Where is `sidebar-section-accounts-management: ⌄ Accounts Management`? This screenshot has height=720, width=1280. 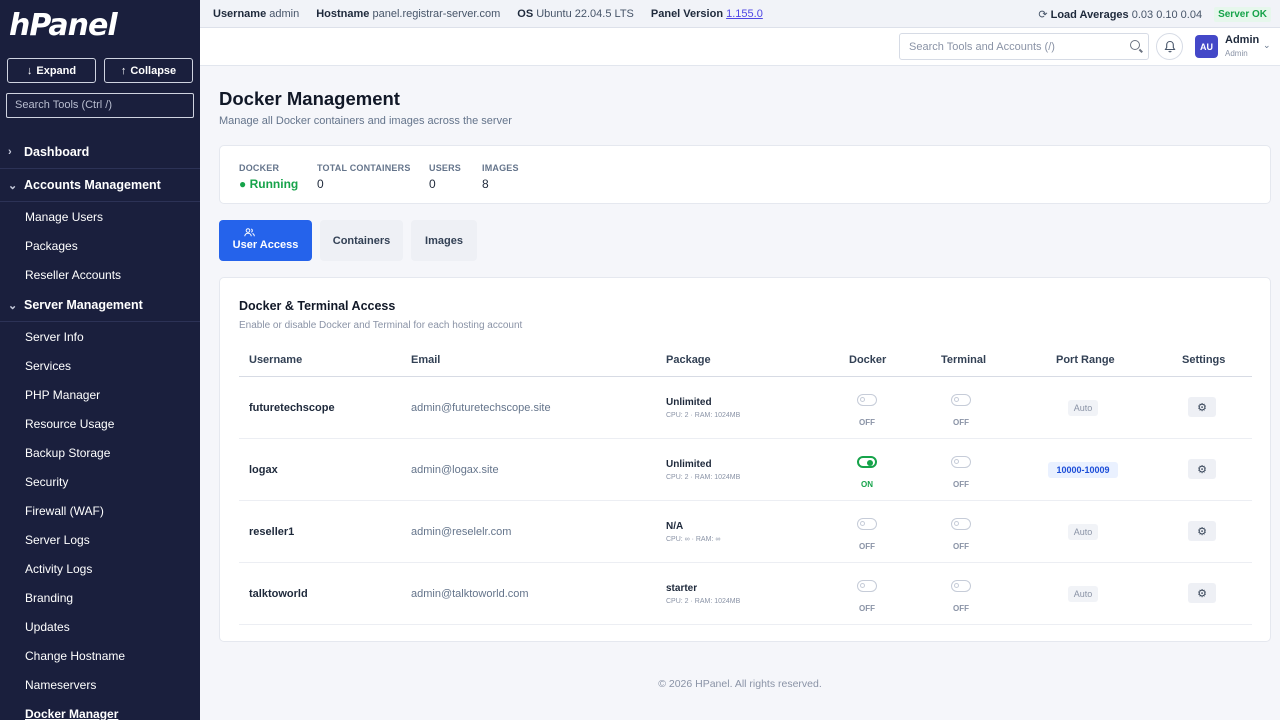 sidebar-section-accounts-management: ⌄ Accounts Management is located at coordinates (100, 185).